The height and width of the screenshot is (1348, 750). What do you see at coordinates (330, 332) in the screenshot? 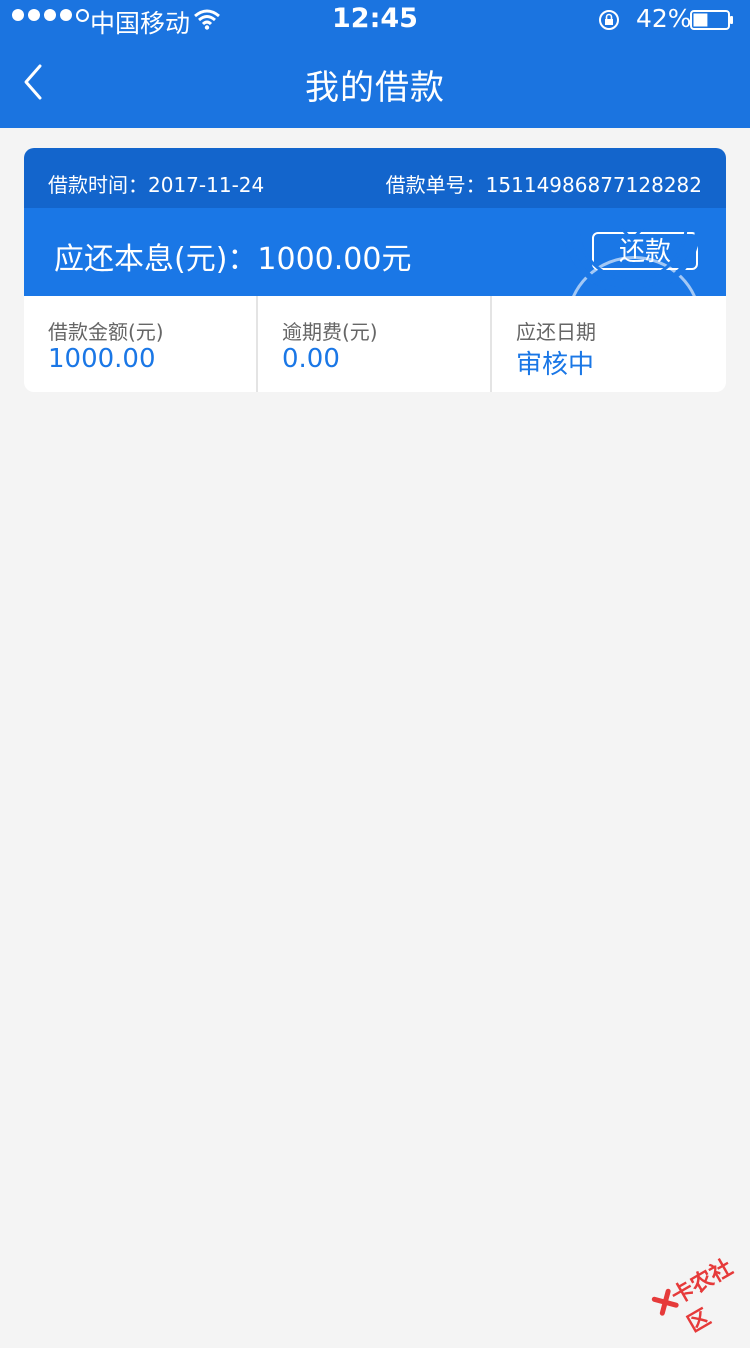
I see `stat-label: 逾期费(元)` at bounding box center [330, 332].